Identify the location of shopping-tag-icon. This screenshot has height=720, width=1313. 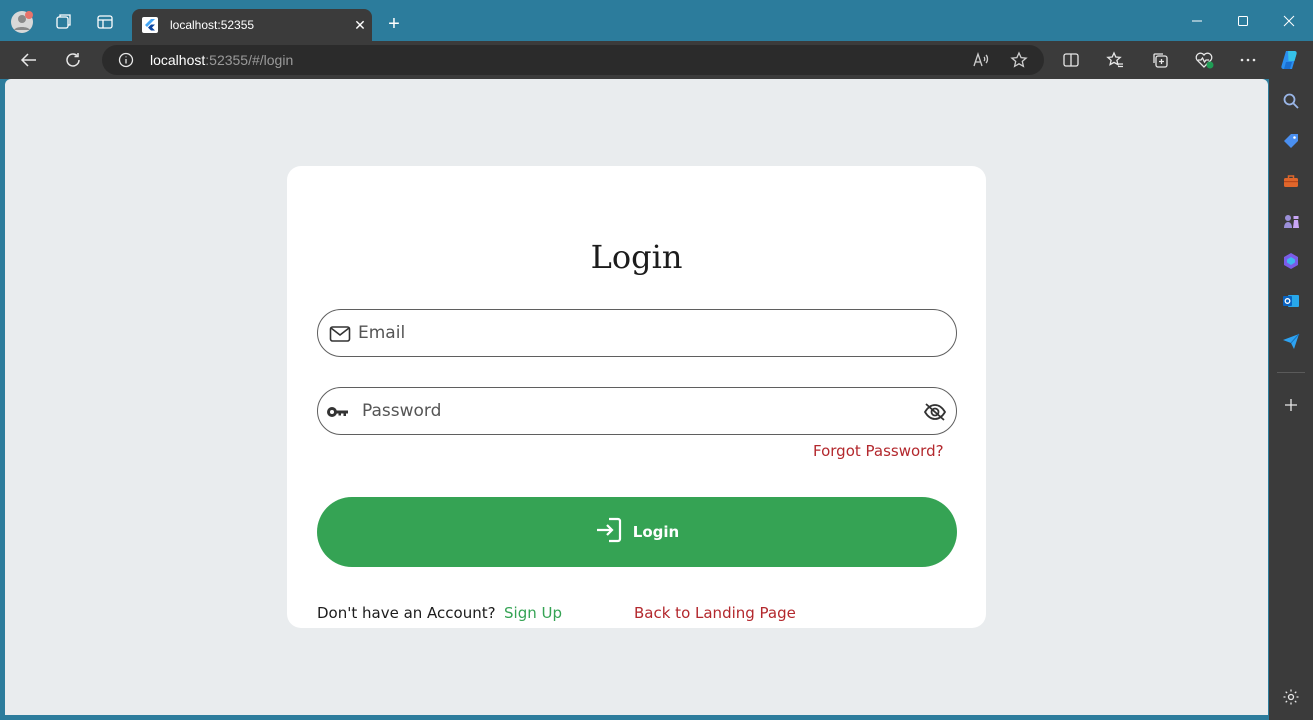
(1291, 141).